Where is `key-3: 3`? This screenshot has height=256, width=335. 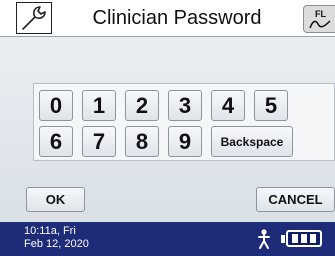 key-3: 3 is located at coordinates (185, 105).